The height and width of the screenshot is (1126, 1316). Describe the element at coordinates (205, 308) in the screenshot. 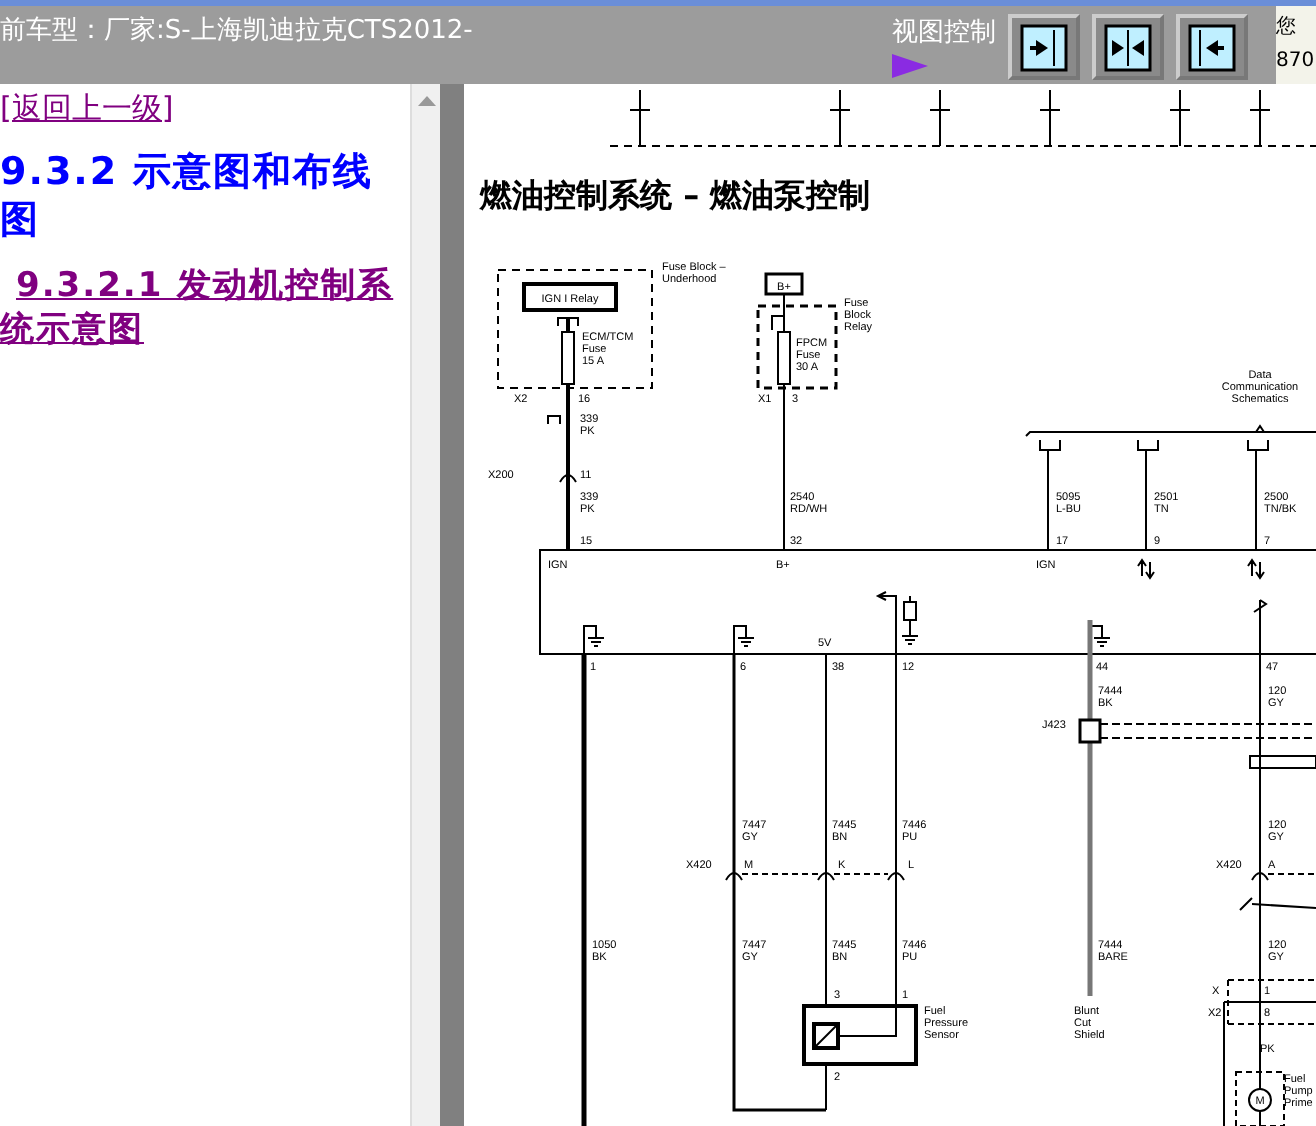

I see `subsection-link: 9.3.2.1 发动机控制系统示意图` at that location.